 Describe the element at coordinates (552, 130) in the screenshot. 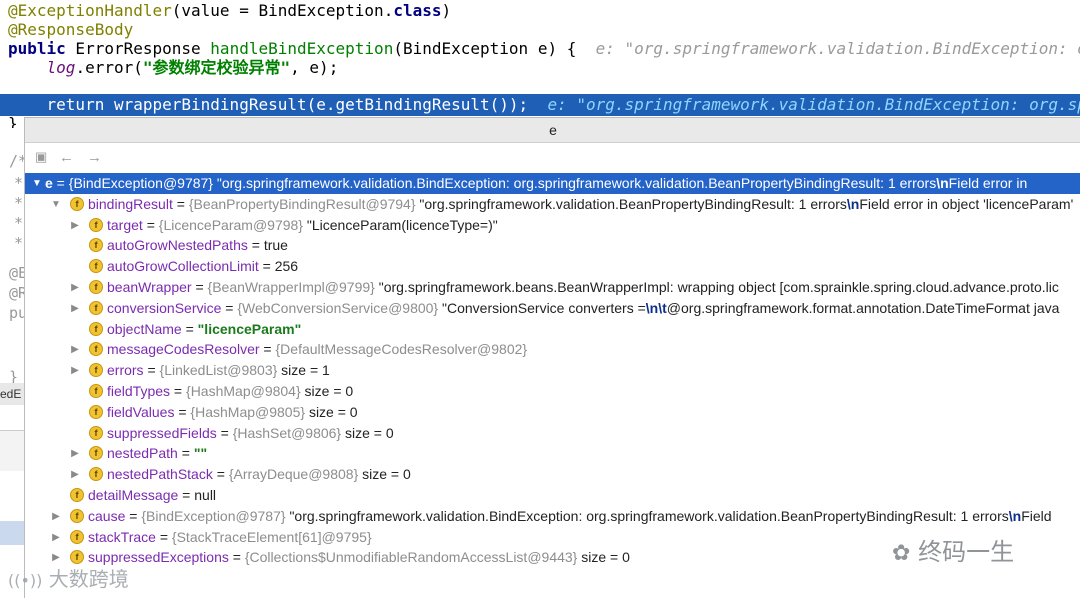

I see `popup-title: e` at that location.